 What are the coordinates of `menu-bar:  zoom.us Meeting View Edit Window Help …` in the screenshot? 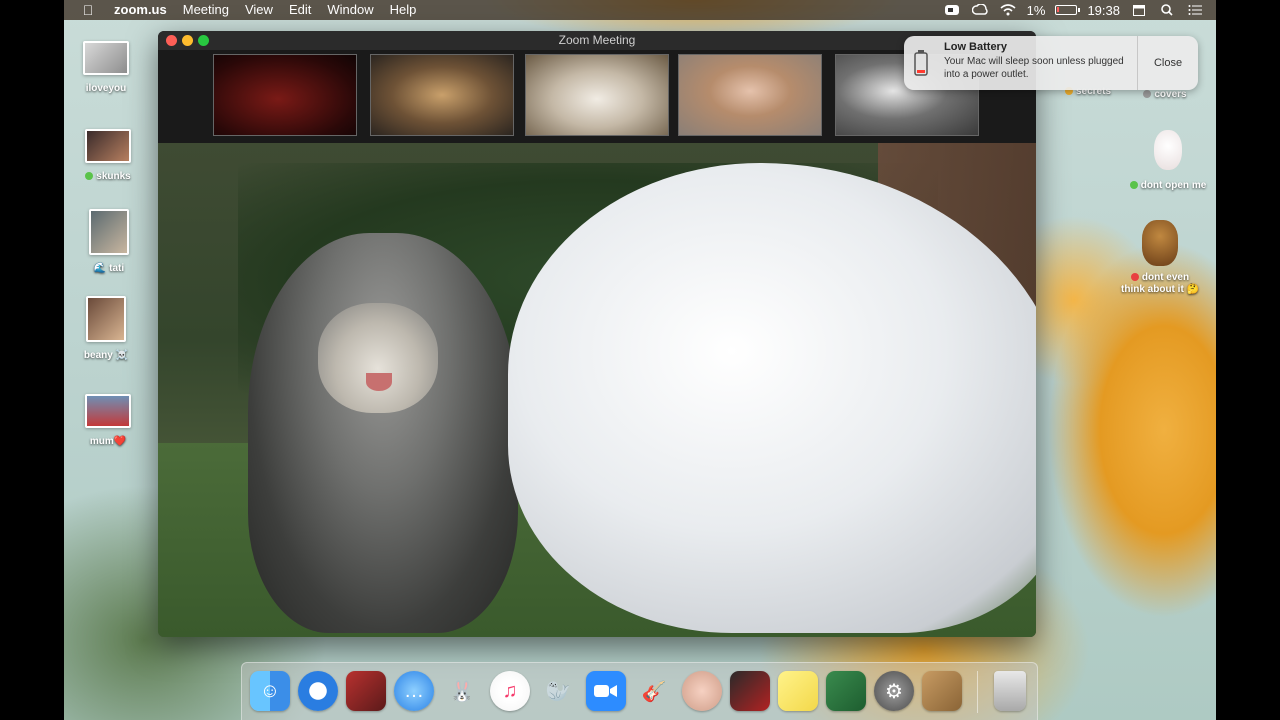 It's located at (640, 10).